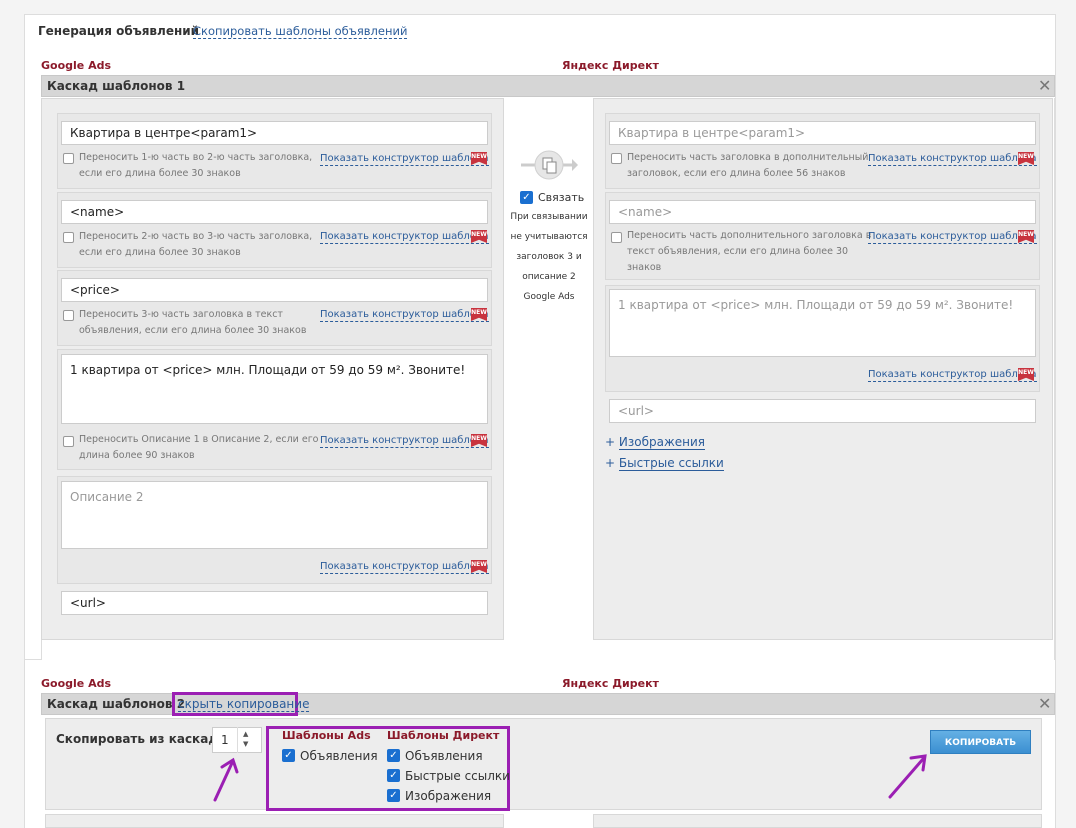 The image size is (1076, 828). I want to click on direct-templates-title: Шаблоны Директ, so click(443, 735).